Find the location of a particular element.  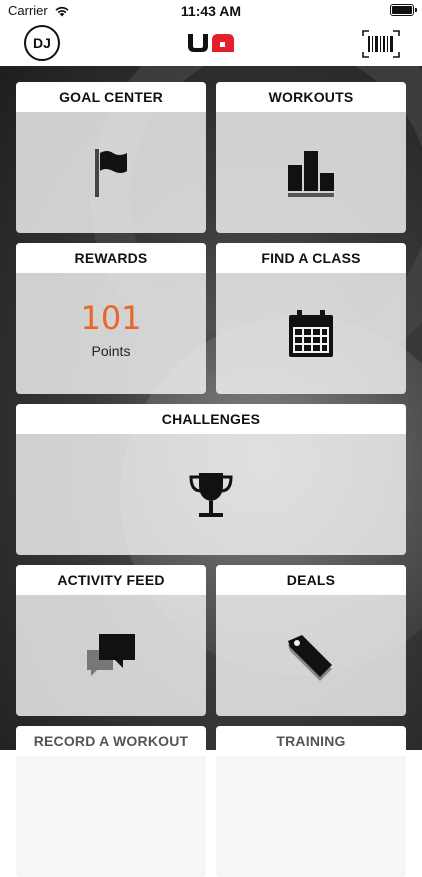

tile-record-a-workout-title: RECORD A WORKOUT is located at coordinates (111, 741).